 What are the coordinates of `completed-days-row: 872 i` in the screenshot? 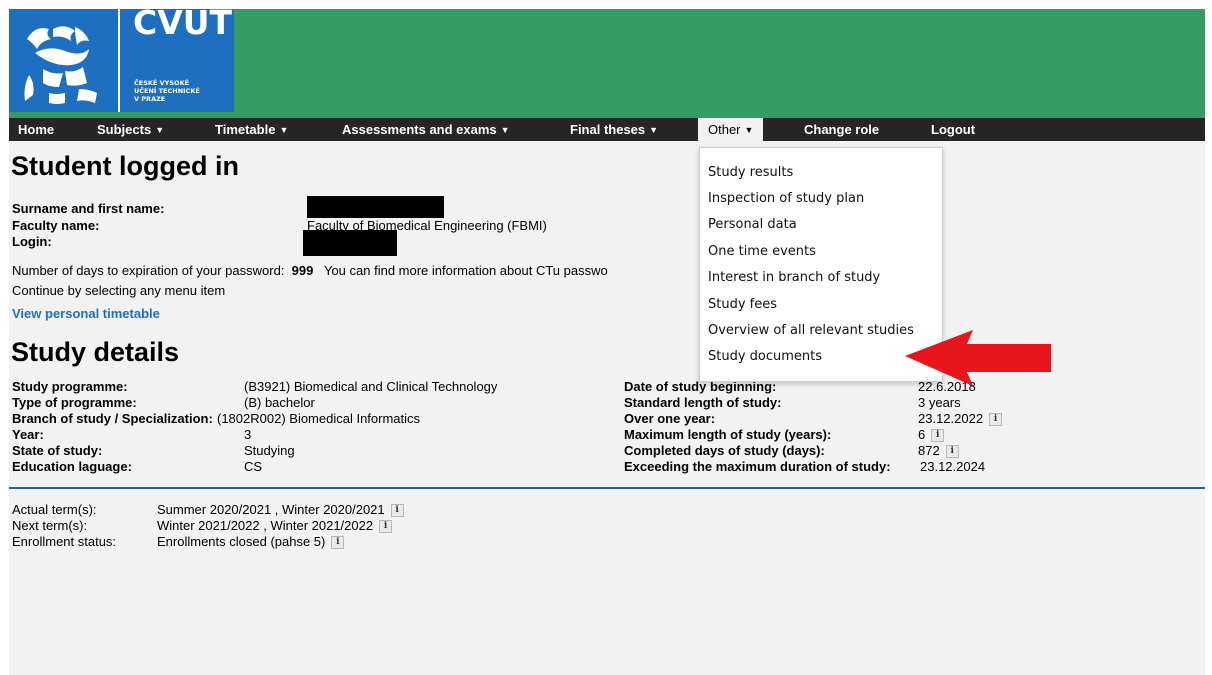 It's located at (938, 451).